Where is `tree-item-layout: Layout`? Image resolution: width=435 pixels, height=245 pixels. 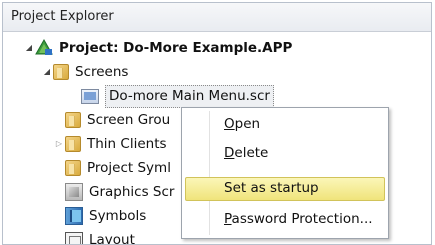
tree-item-layout: Layout is located at coordinates (94, 236).